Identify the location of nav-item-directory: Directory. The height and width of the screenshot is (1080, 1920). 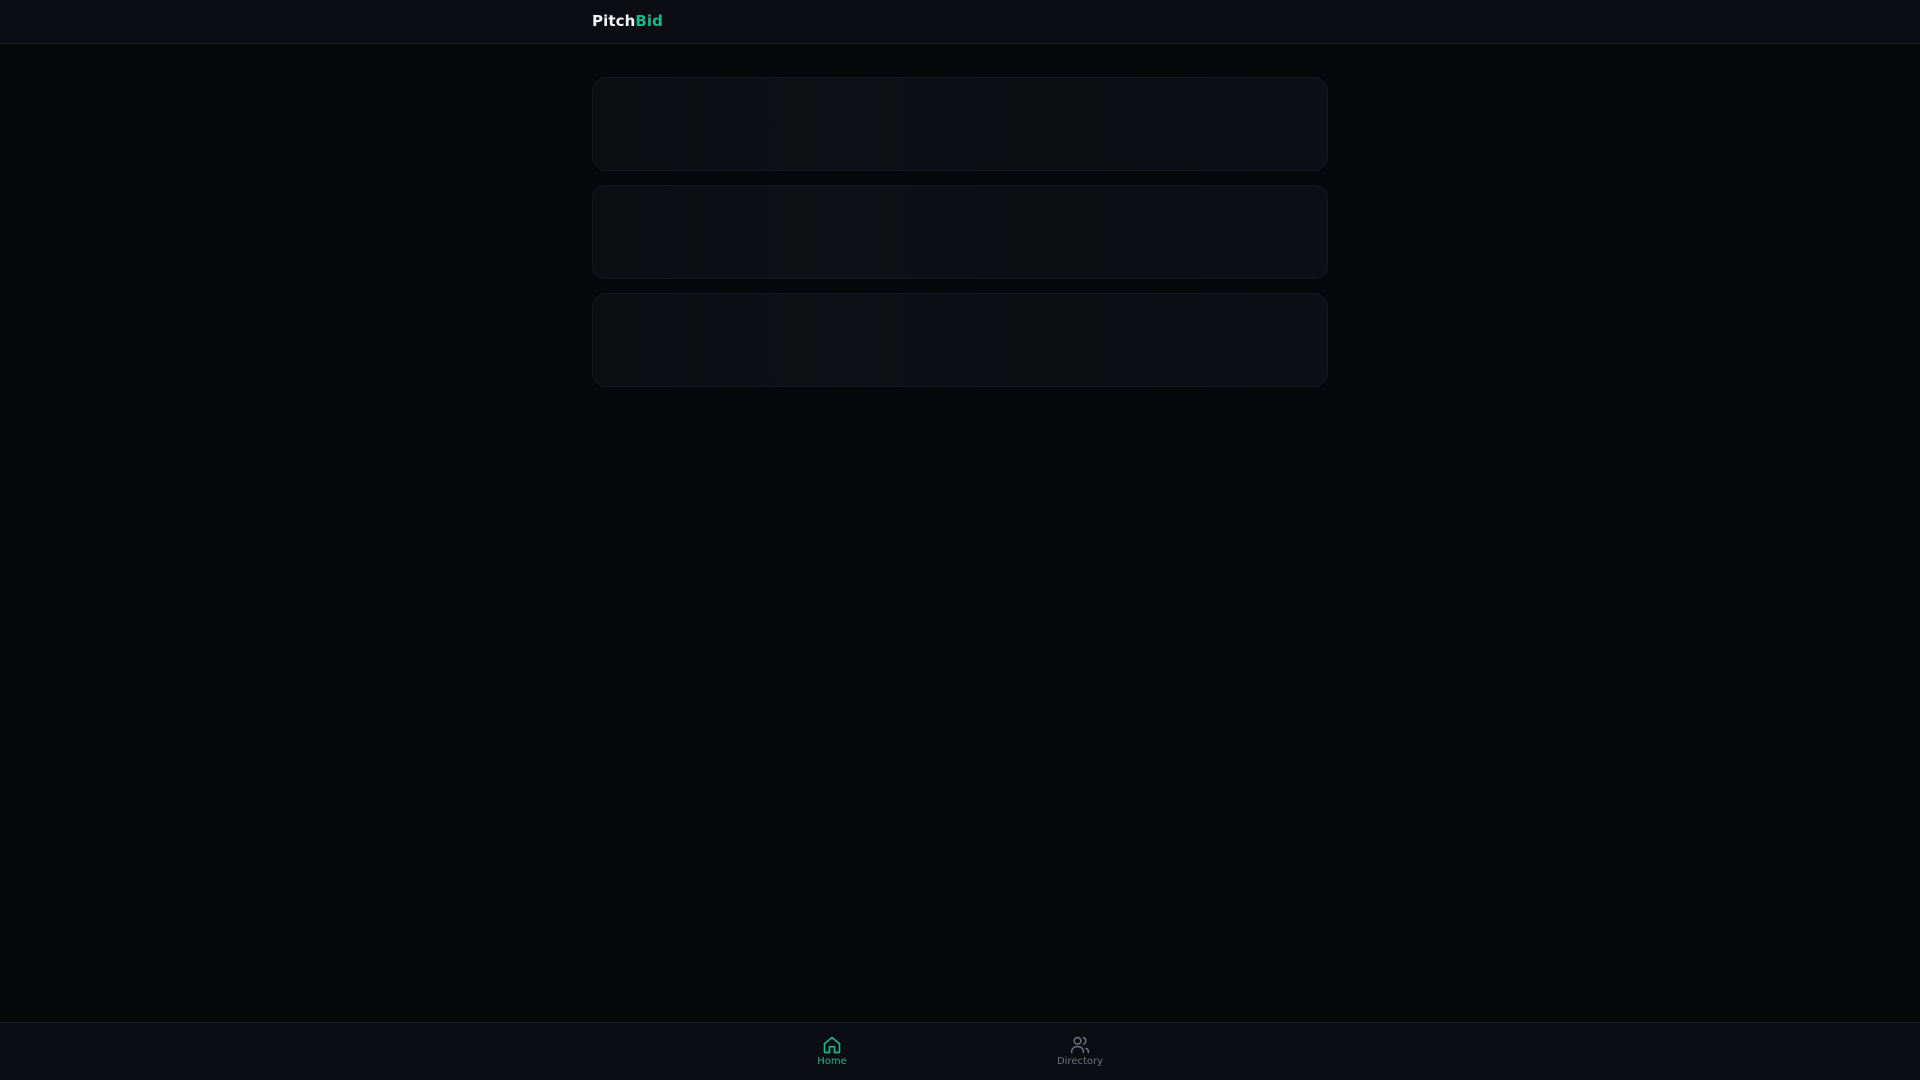
(1080, 1051).